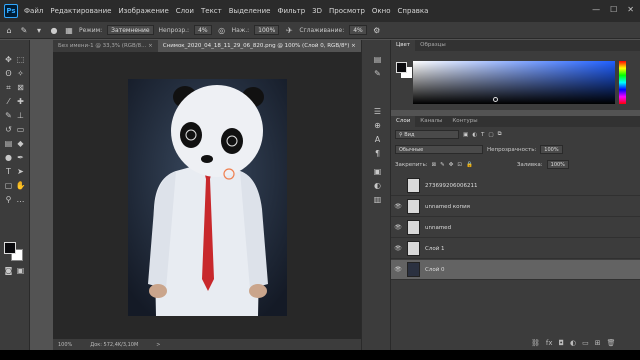 This screenshot has width=640, height=360. What do you see at coordinates (9, 30) in the screenshot?
I see `home-icon: ⌂` at bounding box center [9, 30].